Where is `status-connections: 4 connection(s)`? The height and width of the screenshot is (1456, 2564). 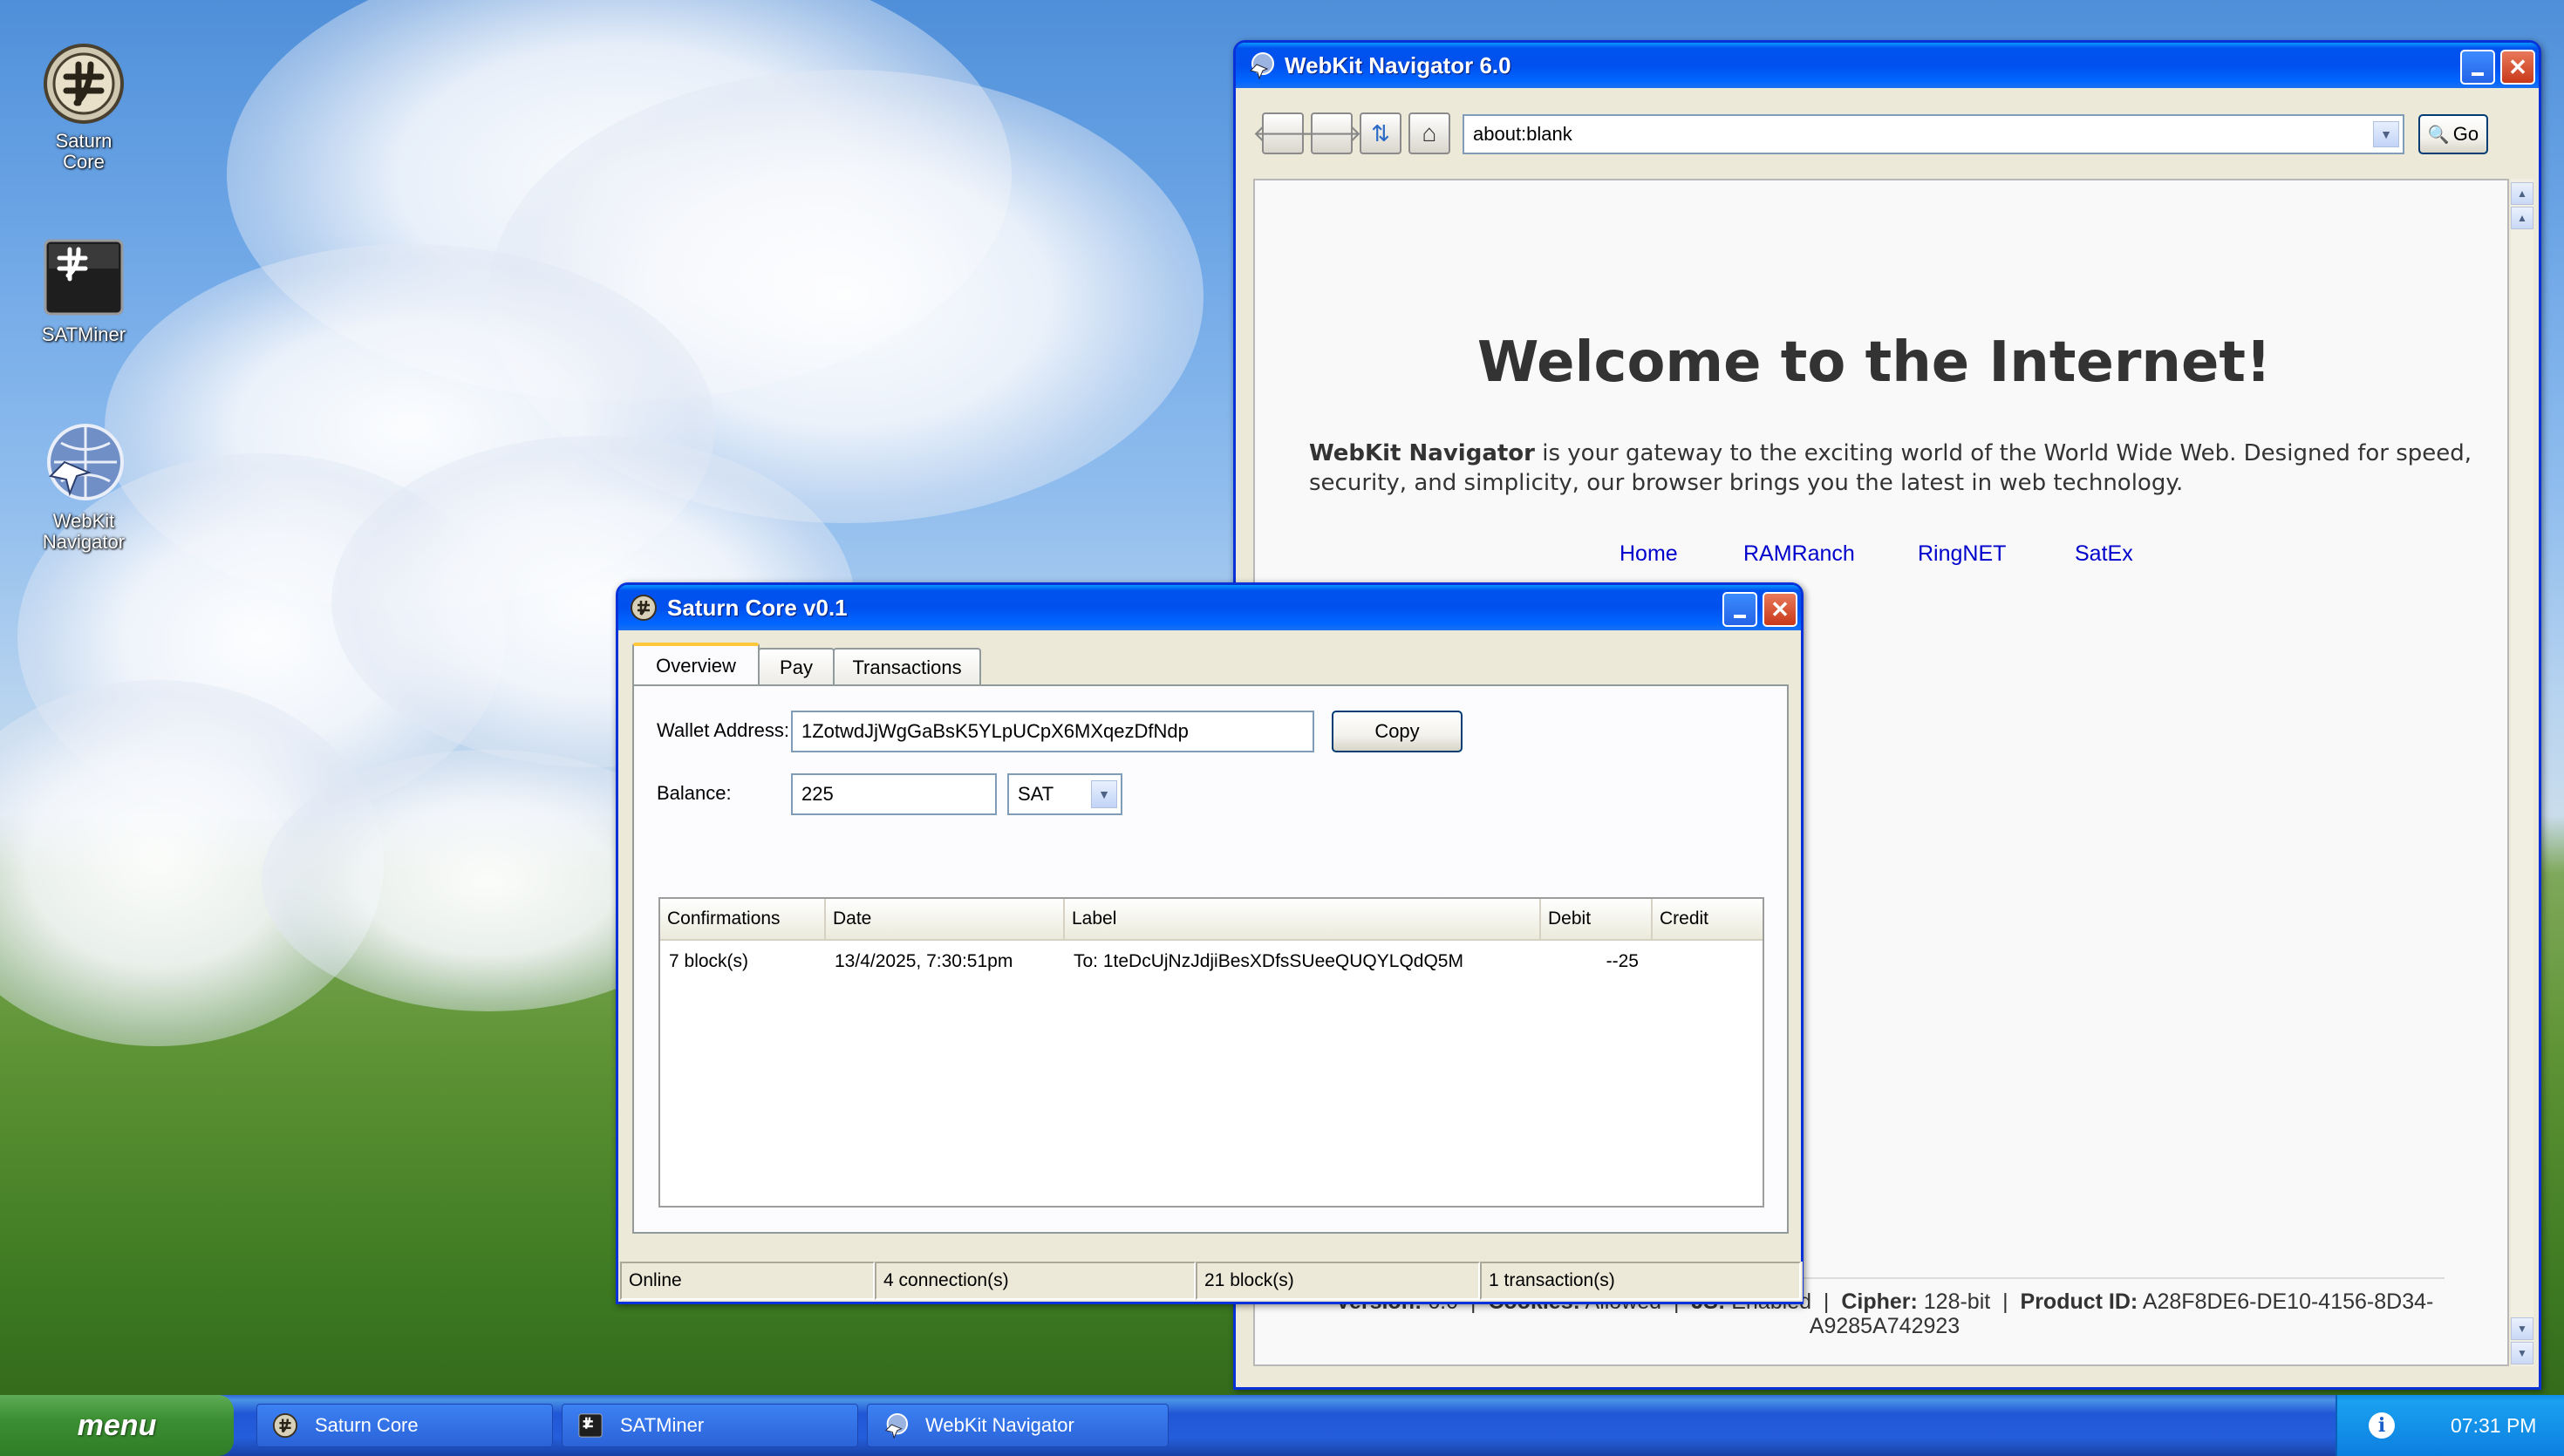 status-connections: 4 connection(s) is located at coordinates (1035, 1281).